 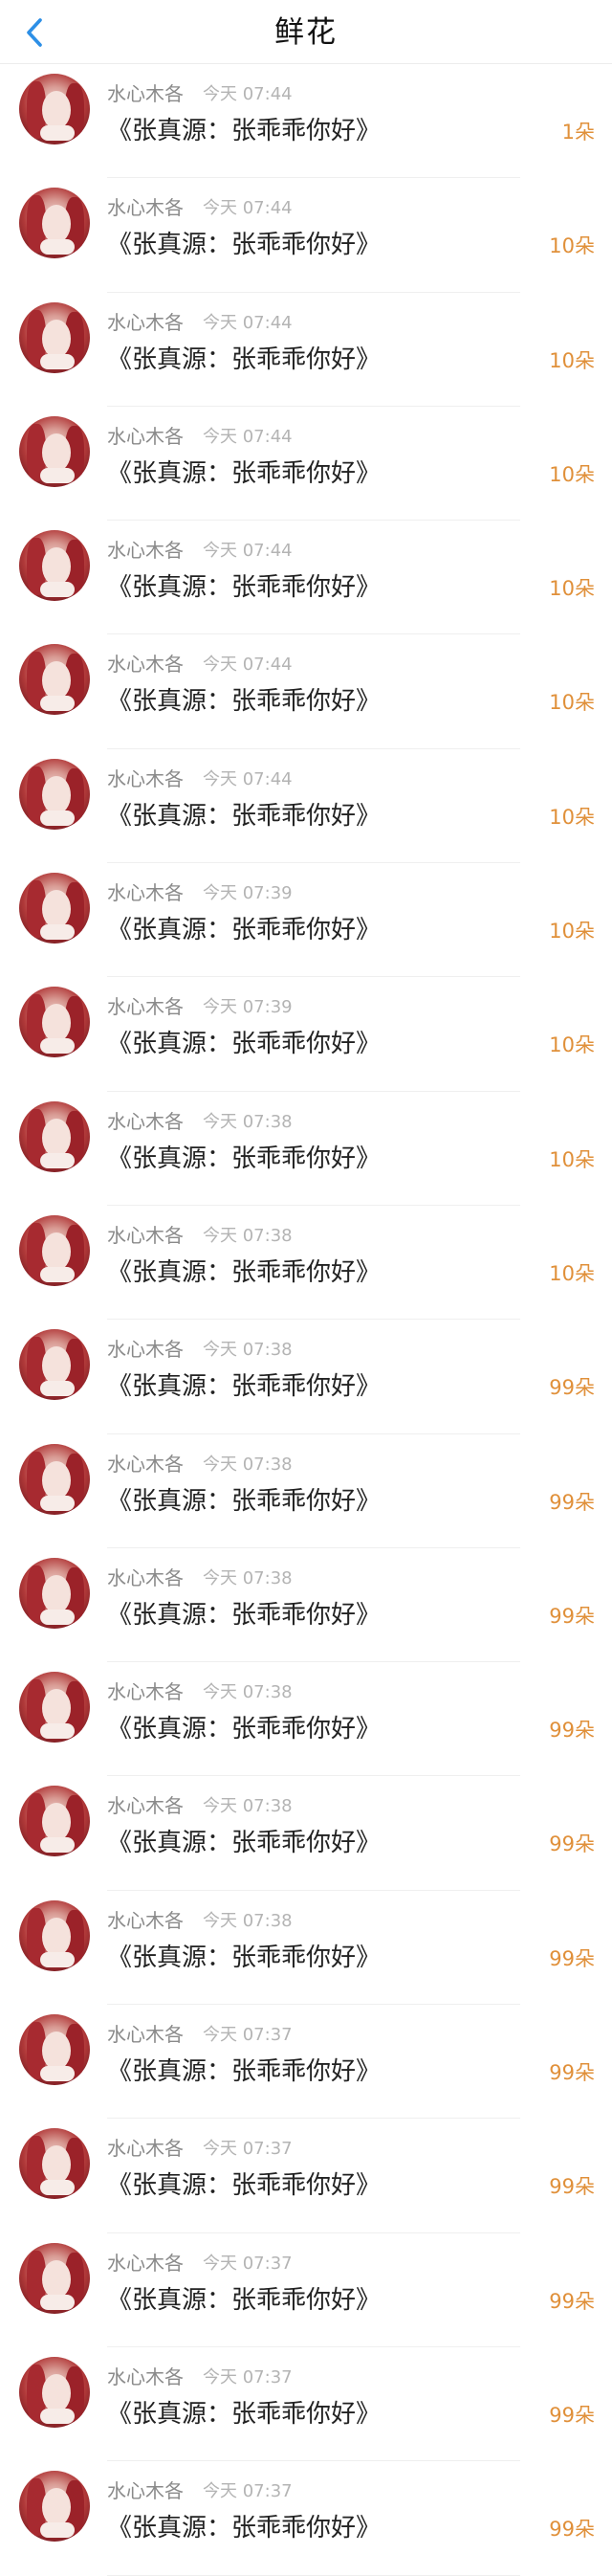 What do you see at coordinates (306, 32) in the screenshot?
I see `top-bar: 鲜花` at bounding box center [306, 32].